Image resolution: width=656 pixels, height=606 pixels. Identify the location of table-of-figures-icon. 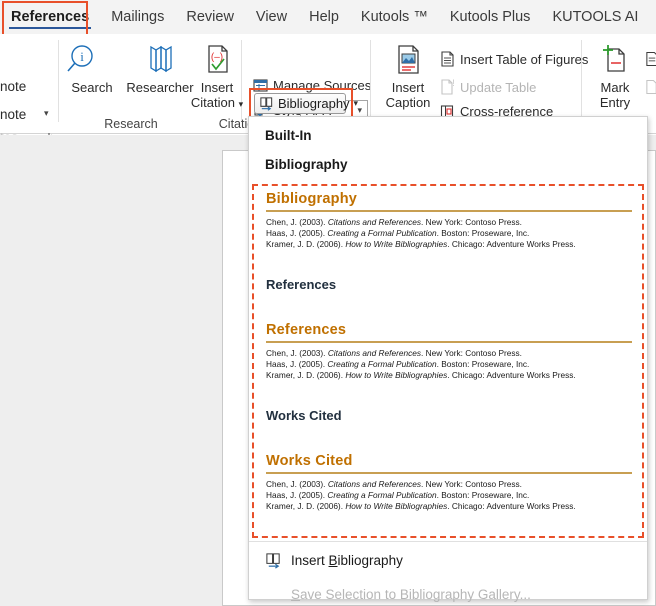
(447, 59).